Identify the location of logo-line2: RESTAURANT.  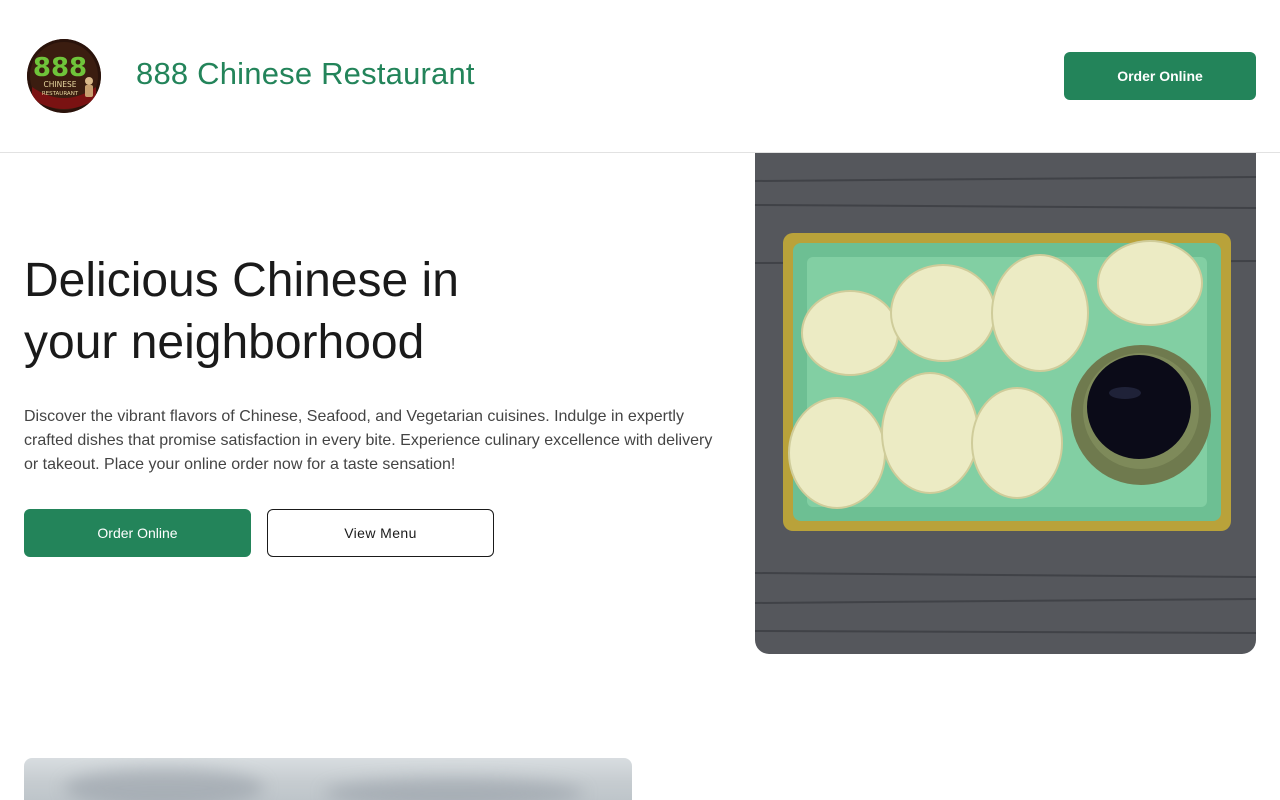
(60, 94).